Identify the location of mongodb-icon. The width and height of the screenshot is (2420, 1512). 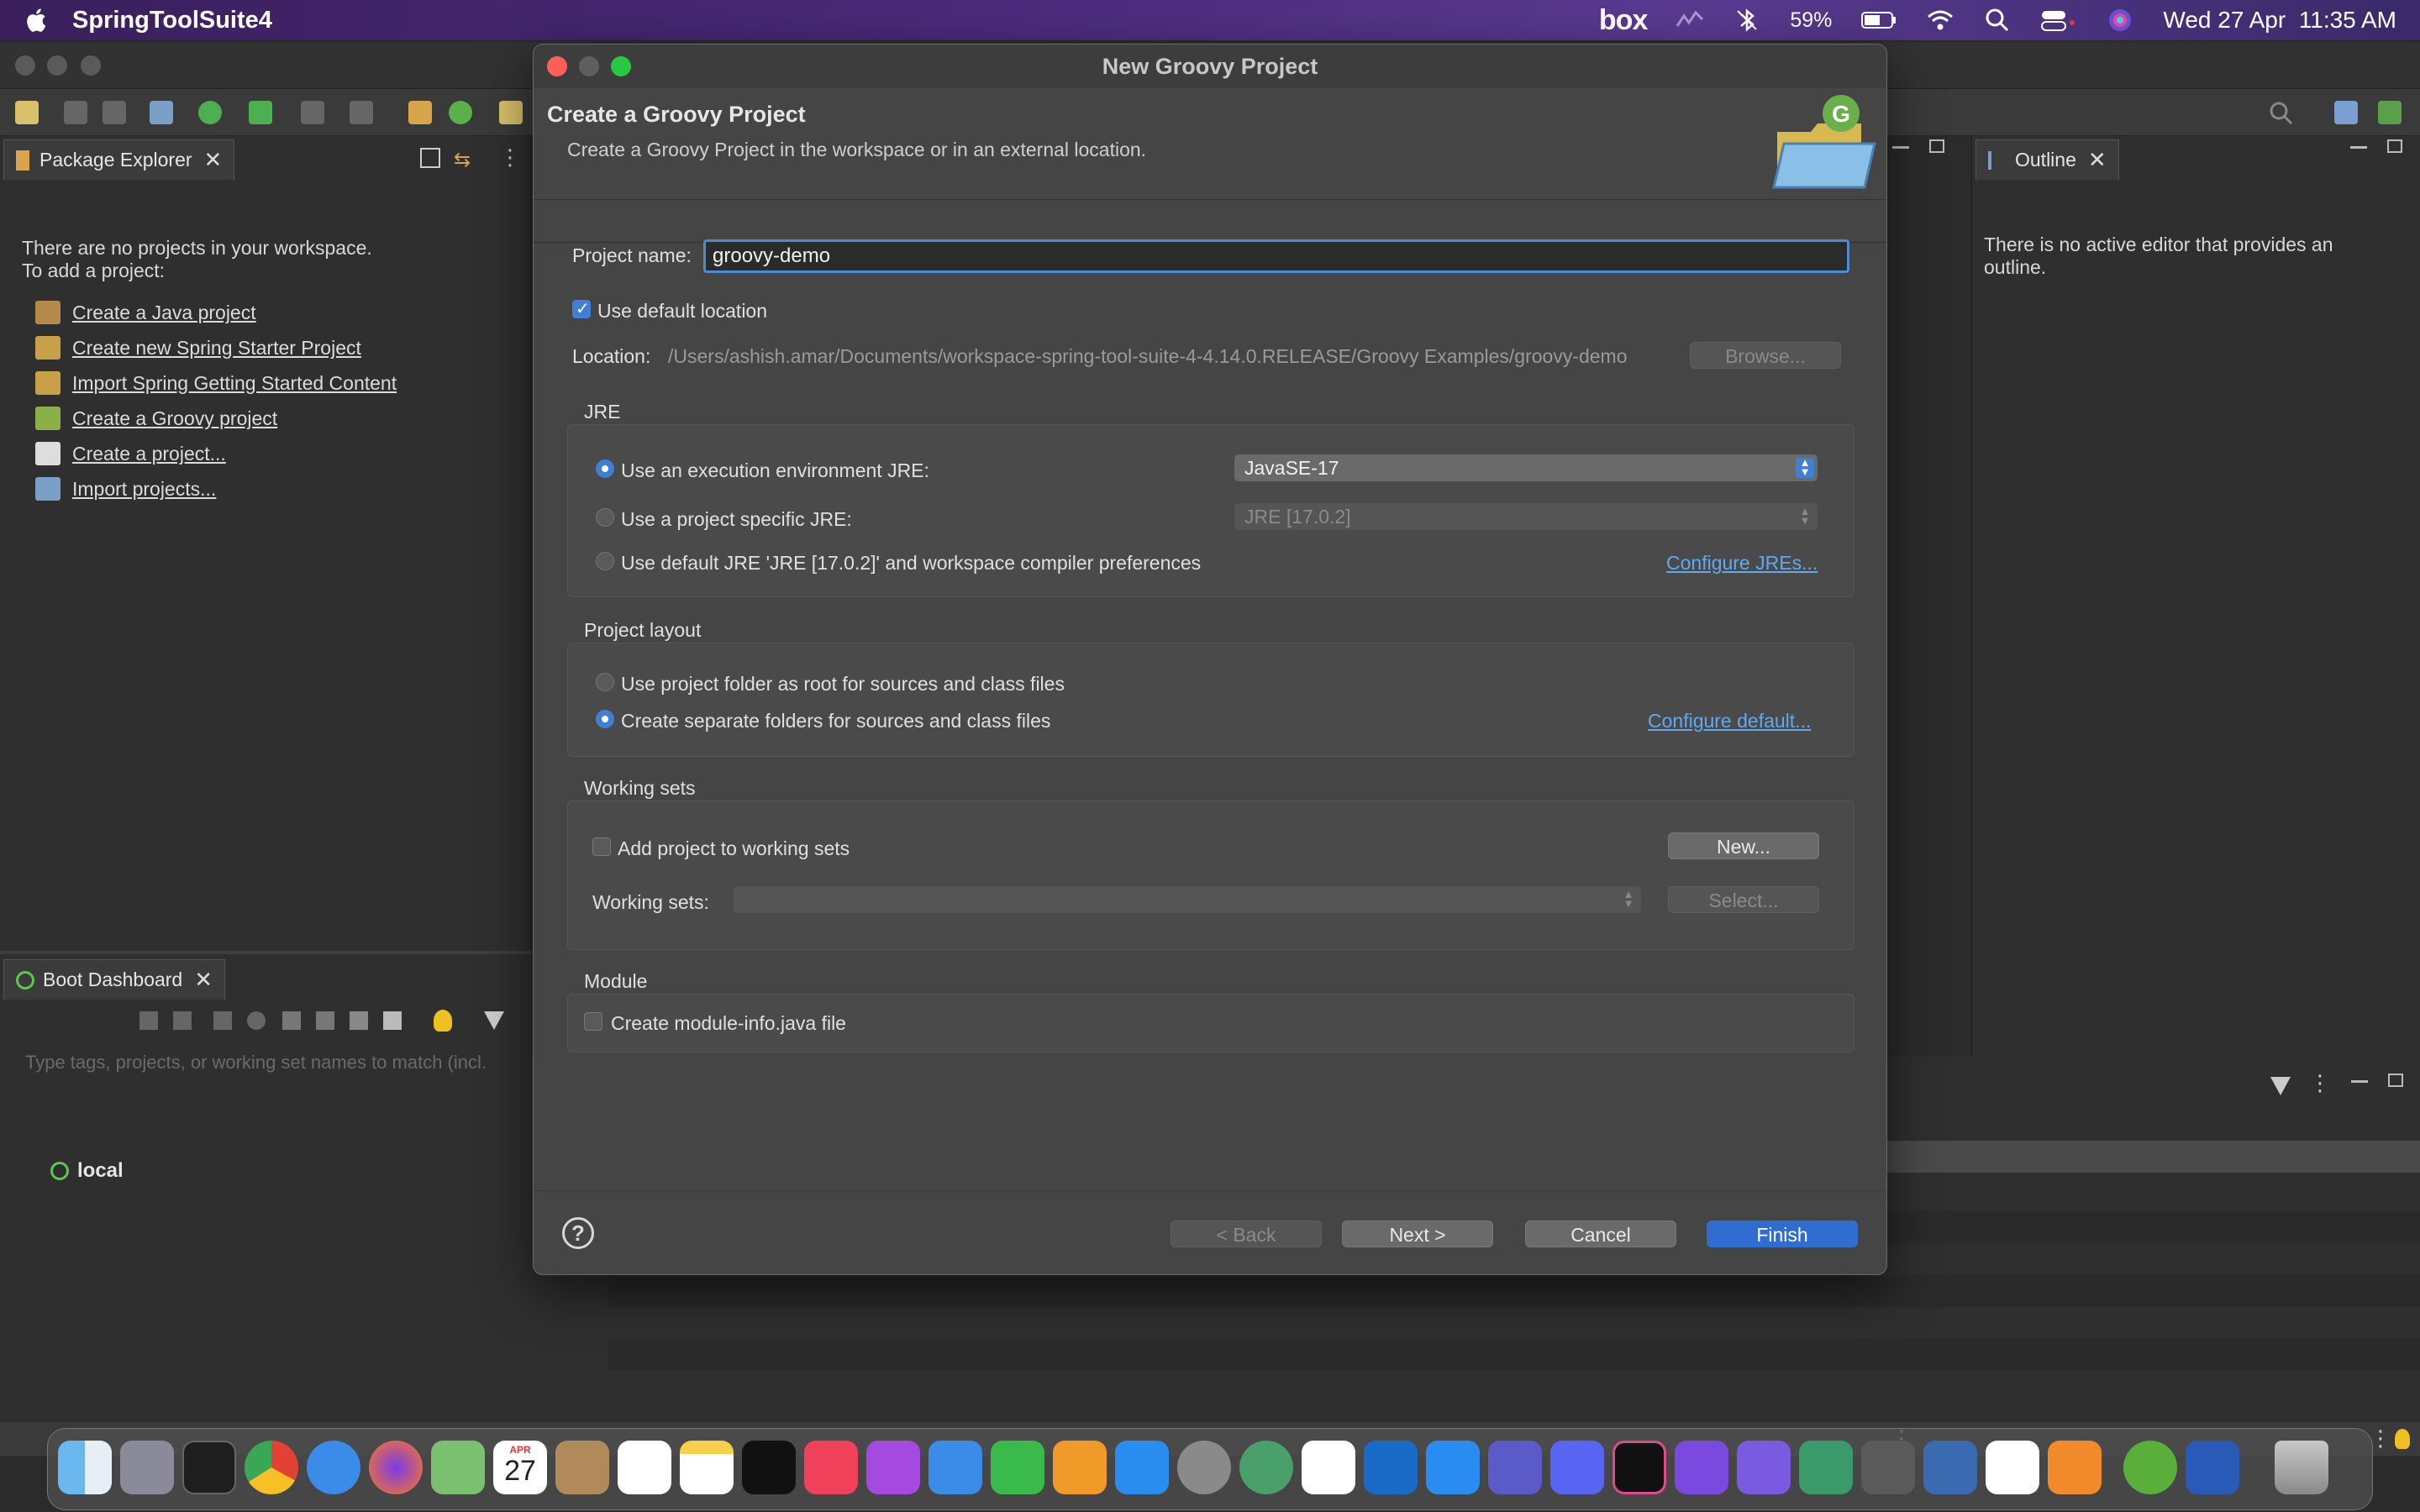
(2012, 1467).